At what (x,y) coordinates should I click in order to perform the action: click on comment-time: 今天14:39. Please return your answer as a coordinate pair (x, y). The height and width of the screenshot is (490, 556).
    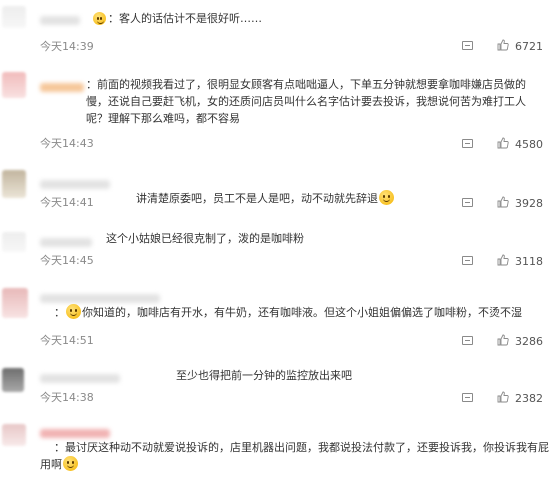
    Looking at the image, I should click on (67, 46).